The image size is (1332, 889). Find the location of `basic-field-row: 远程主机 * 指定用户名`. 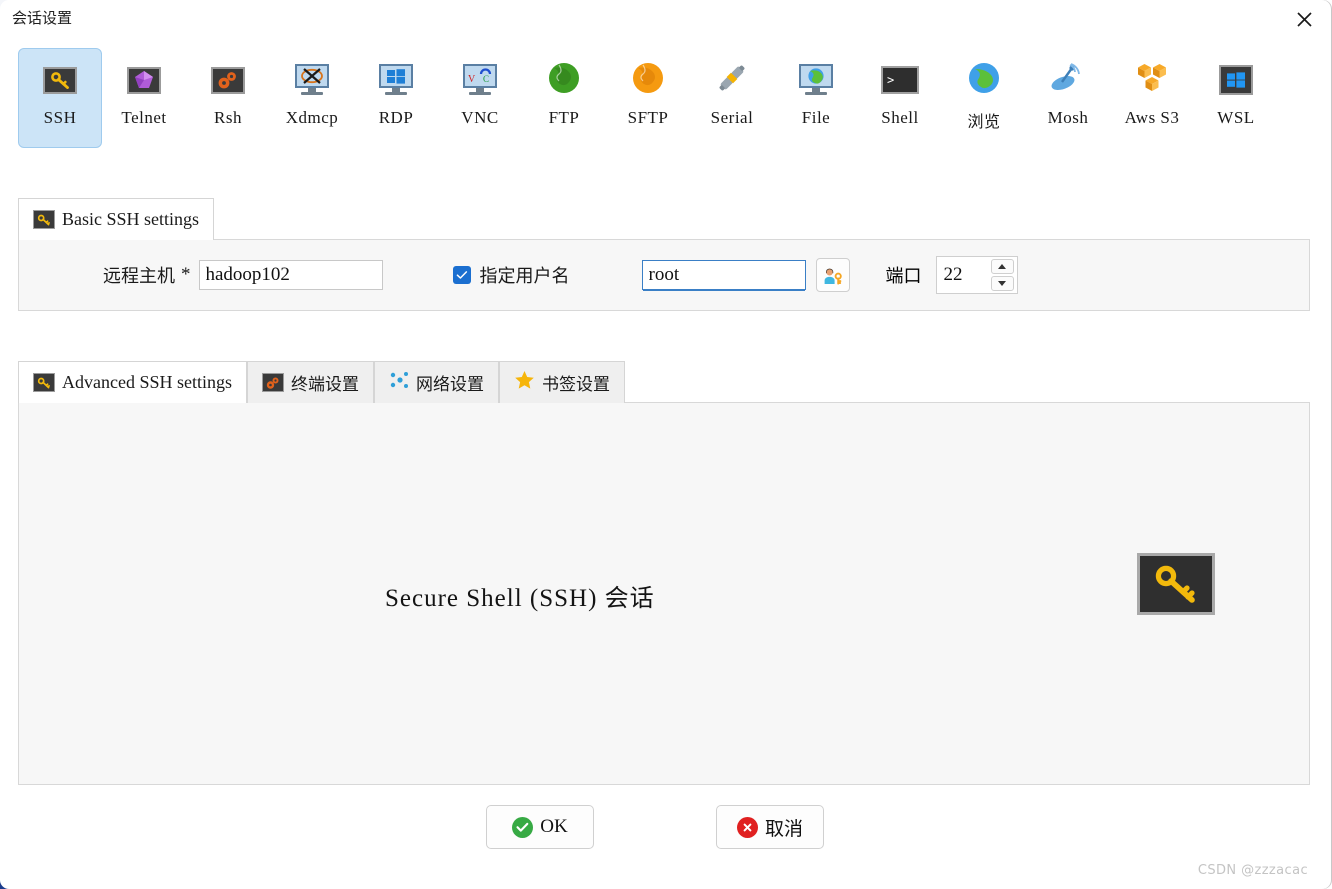

basic-field-row: 远程主机 * 指定用户名 is located at coordinates (664, 275).